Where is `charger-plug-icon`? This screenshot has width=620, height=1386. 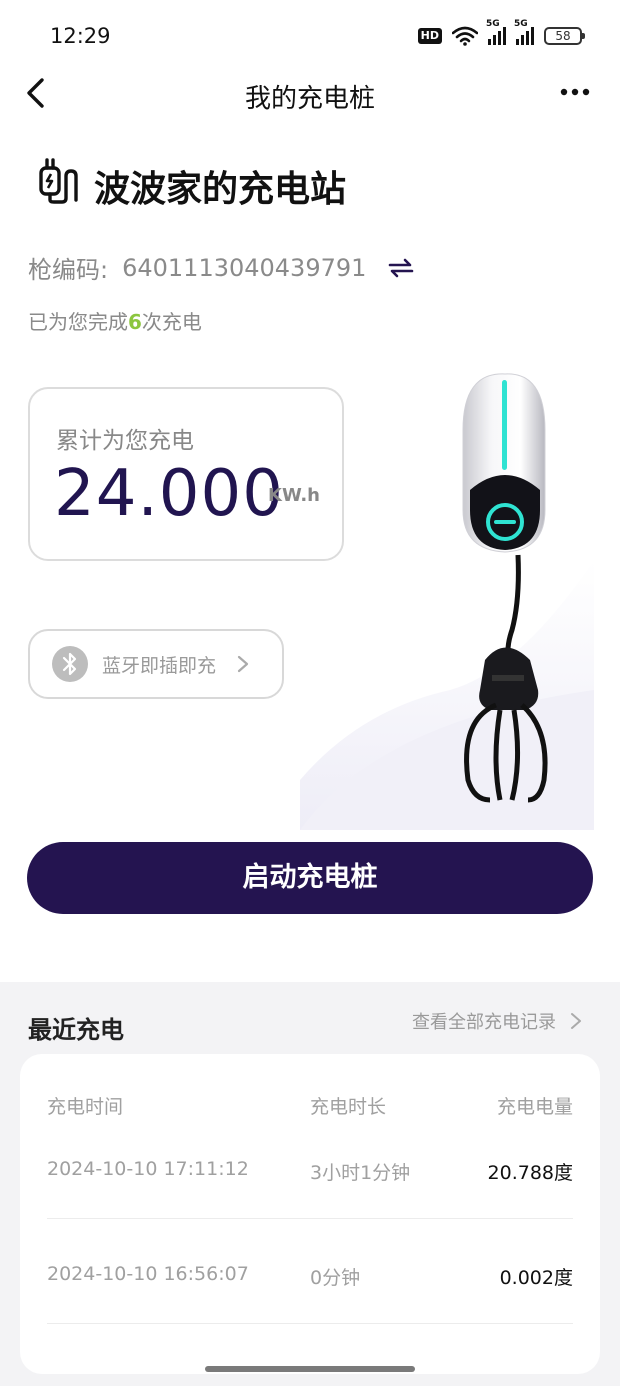
charger-plug-icon is located at coordinates (58, 181).